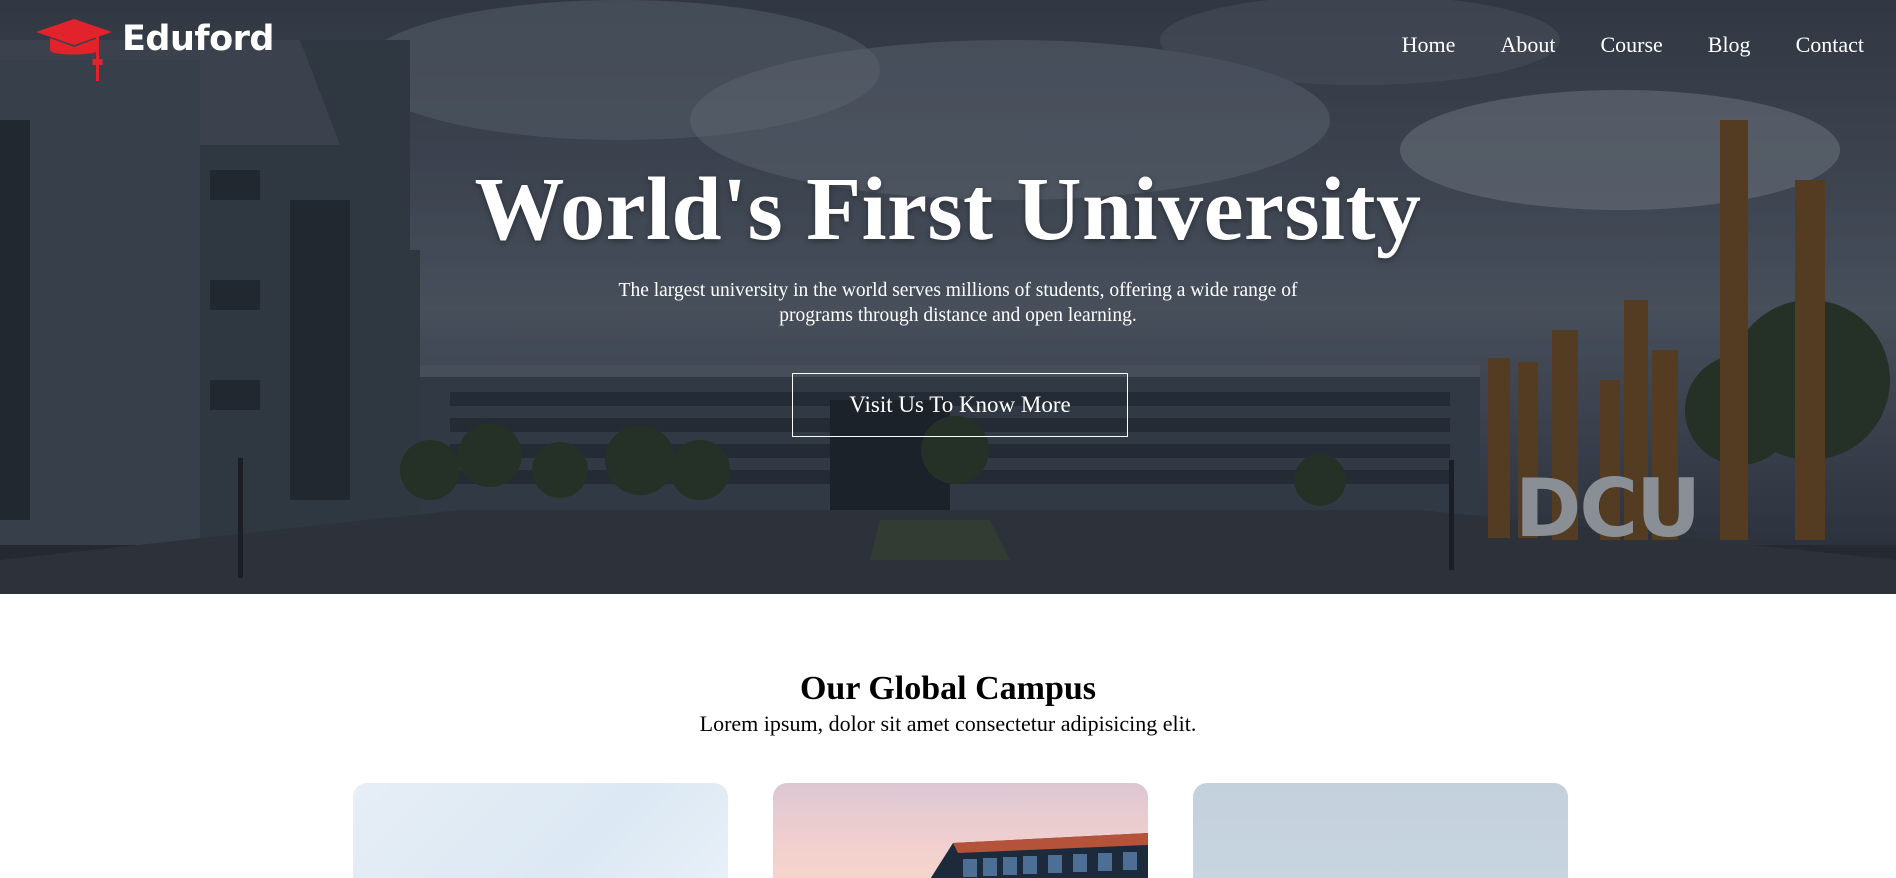 The height and width of the screenshot is (878, 1896). Describe the element at coordinates (1631, 45) in the screenshot. I see `nav-course: Course` at that location.